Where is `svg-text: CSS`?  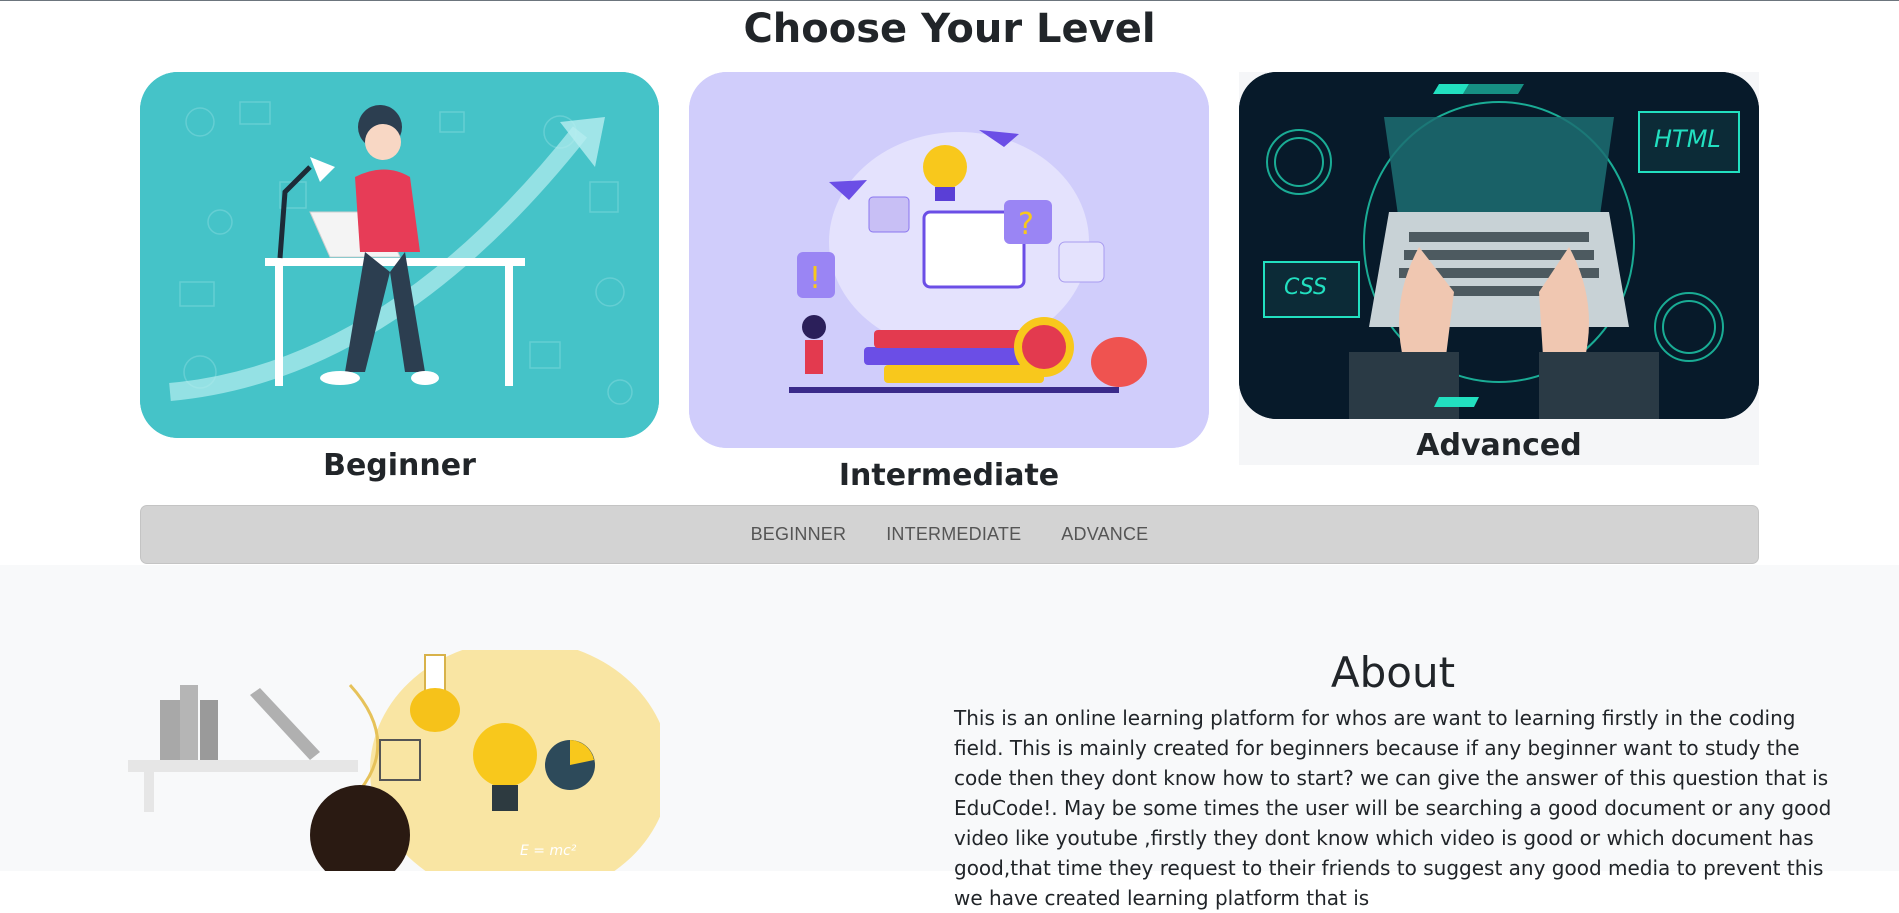 svg-text: CSS is located at coordinates (1305, 287).